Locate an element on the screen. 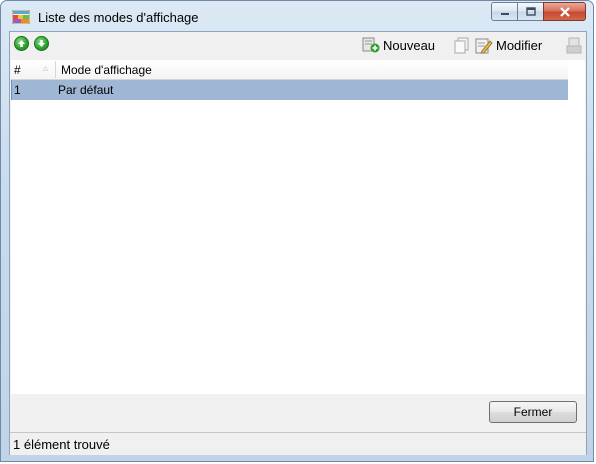 Image resolution: width=596 pixels, height=464 pixels. row-mode-name: Par défaut is located at coordinates (86, 90).